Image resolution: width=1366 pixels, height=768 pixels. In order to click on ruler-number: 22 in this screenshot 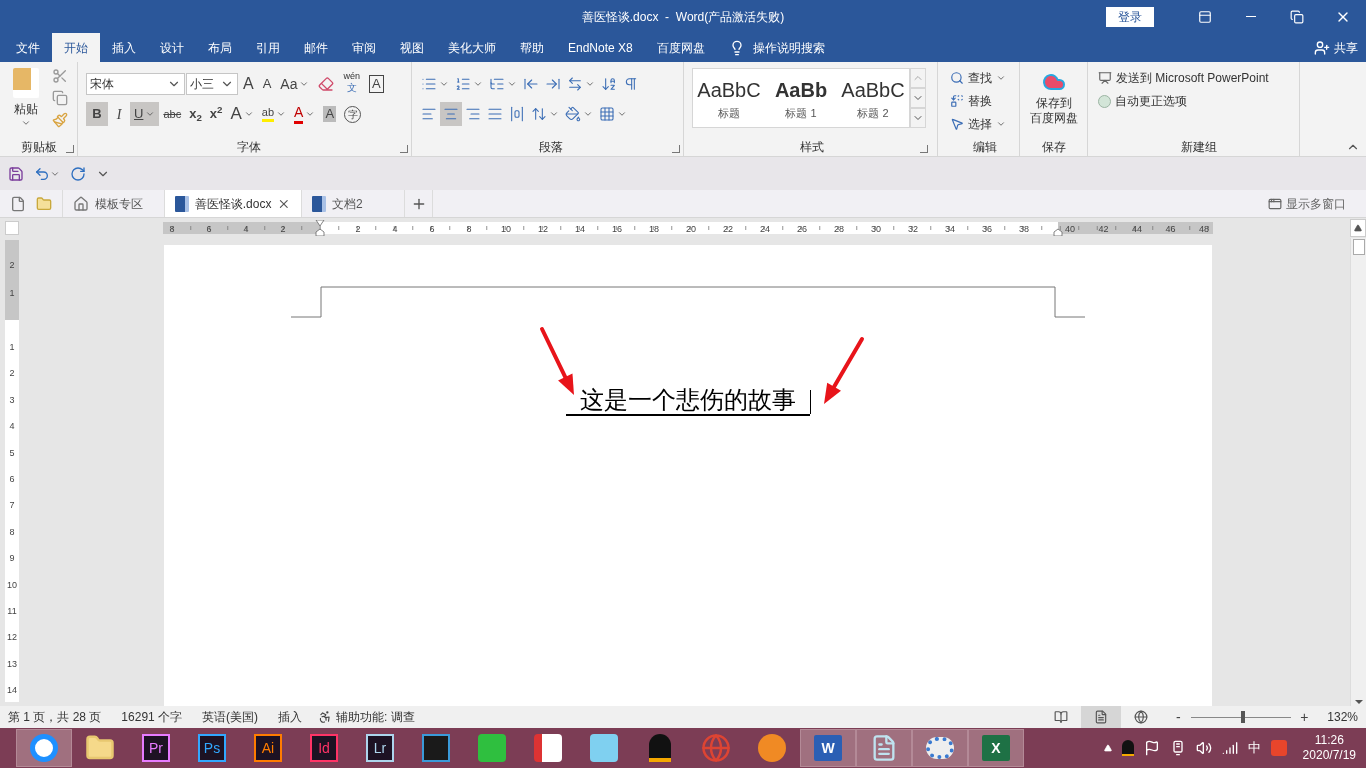, I will do `click(728, 229)`.